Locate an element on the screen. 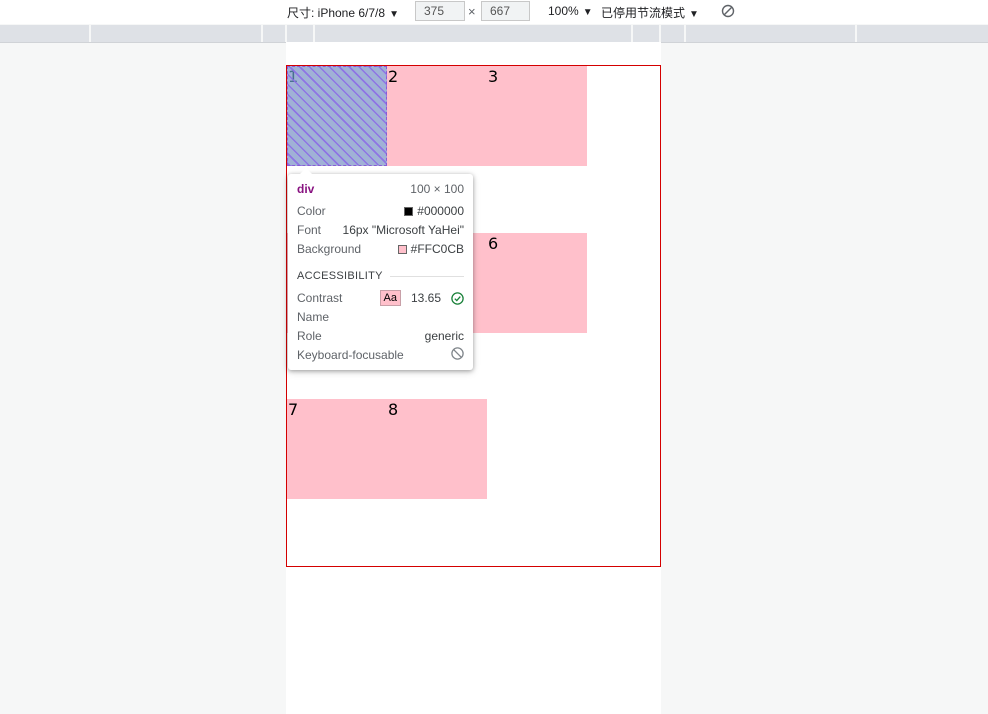 The width and height of the screenshot is (988, 714). accessibility-title: ACCESSIBILITY is located at coordinates (340, 276).